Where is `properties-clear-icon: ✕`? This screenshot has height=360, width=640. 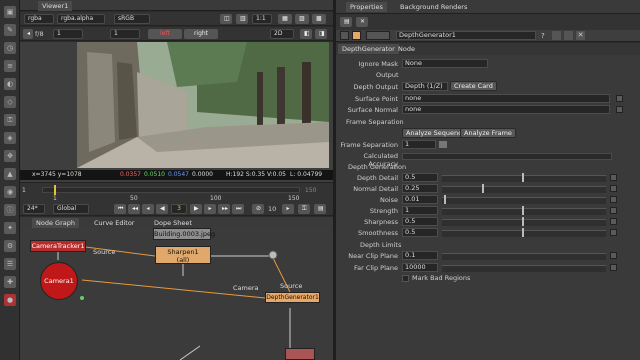
properties-clear-icon: ✕ is located at coordinates (362, 22).